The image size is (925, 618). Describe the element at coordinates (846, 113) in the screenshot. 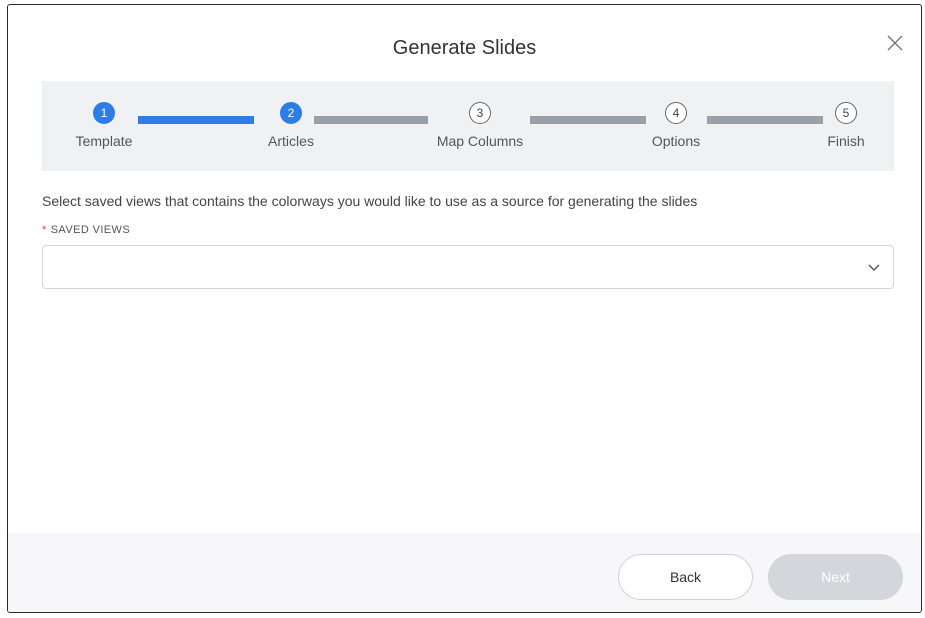

I see `step-5-number: 5` at that location.